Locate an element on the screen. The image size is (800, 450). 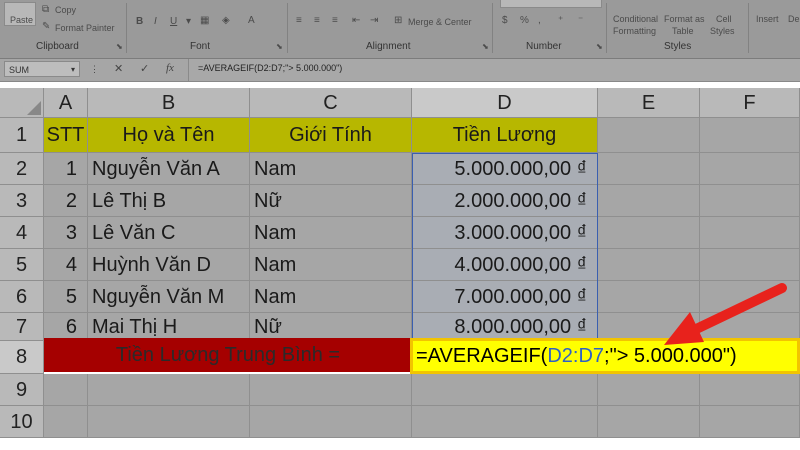
arrow-icon is located at coordinates (725, 314).